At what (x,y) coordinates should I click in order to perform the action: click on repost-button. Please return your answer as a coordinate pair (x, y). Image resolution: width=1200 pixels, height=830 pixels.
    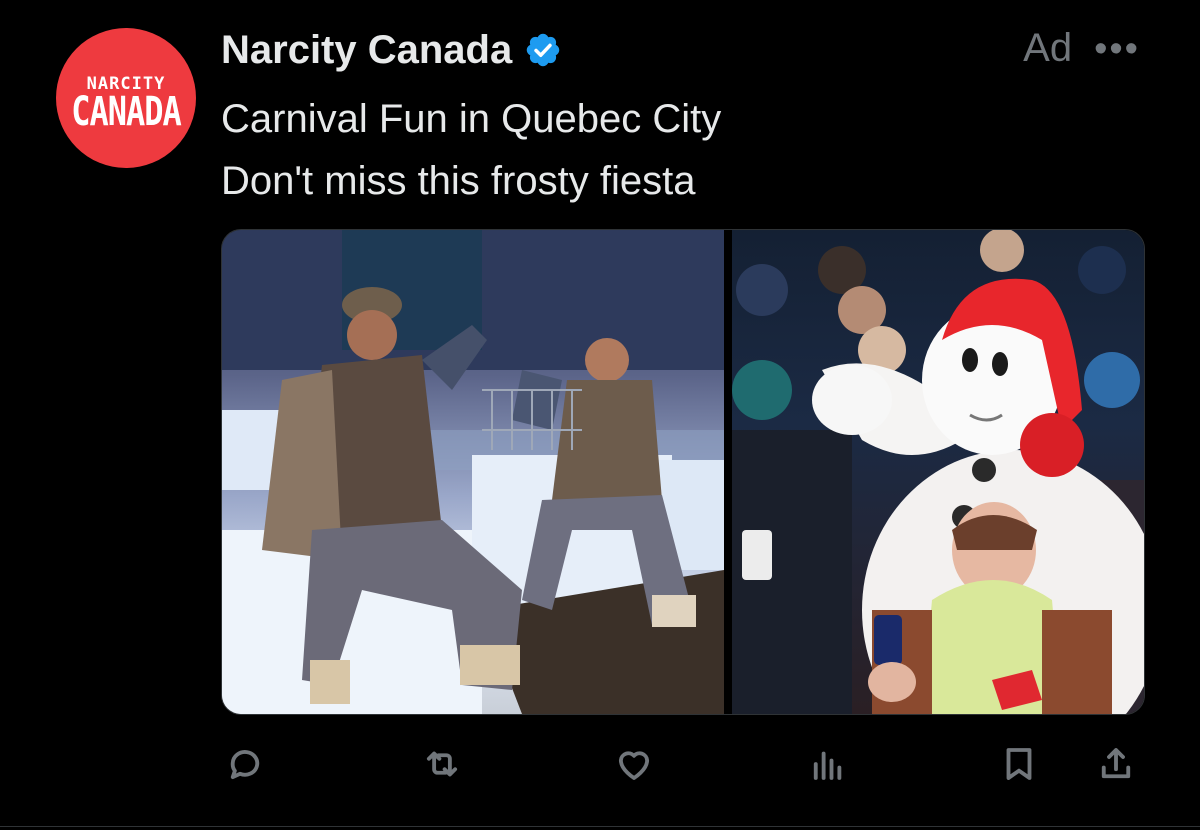
    Looking at the image, I should click on (442, 764).